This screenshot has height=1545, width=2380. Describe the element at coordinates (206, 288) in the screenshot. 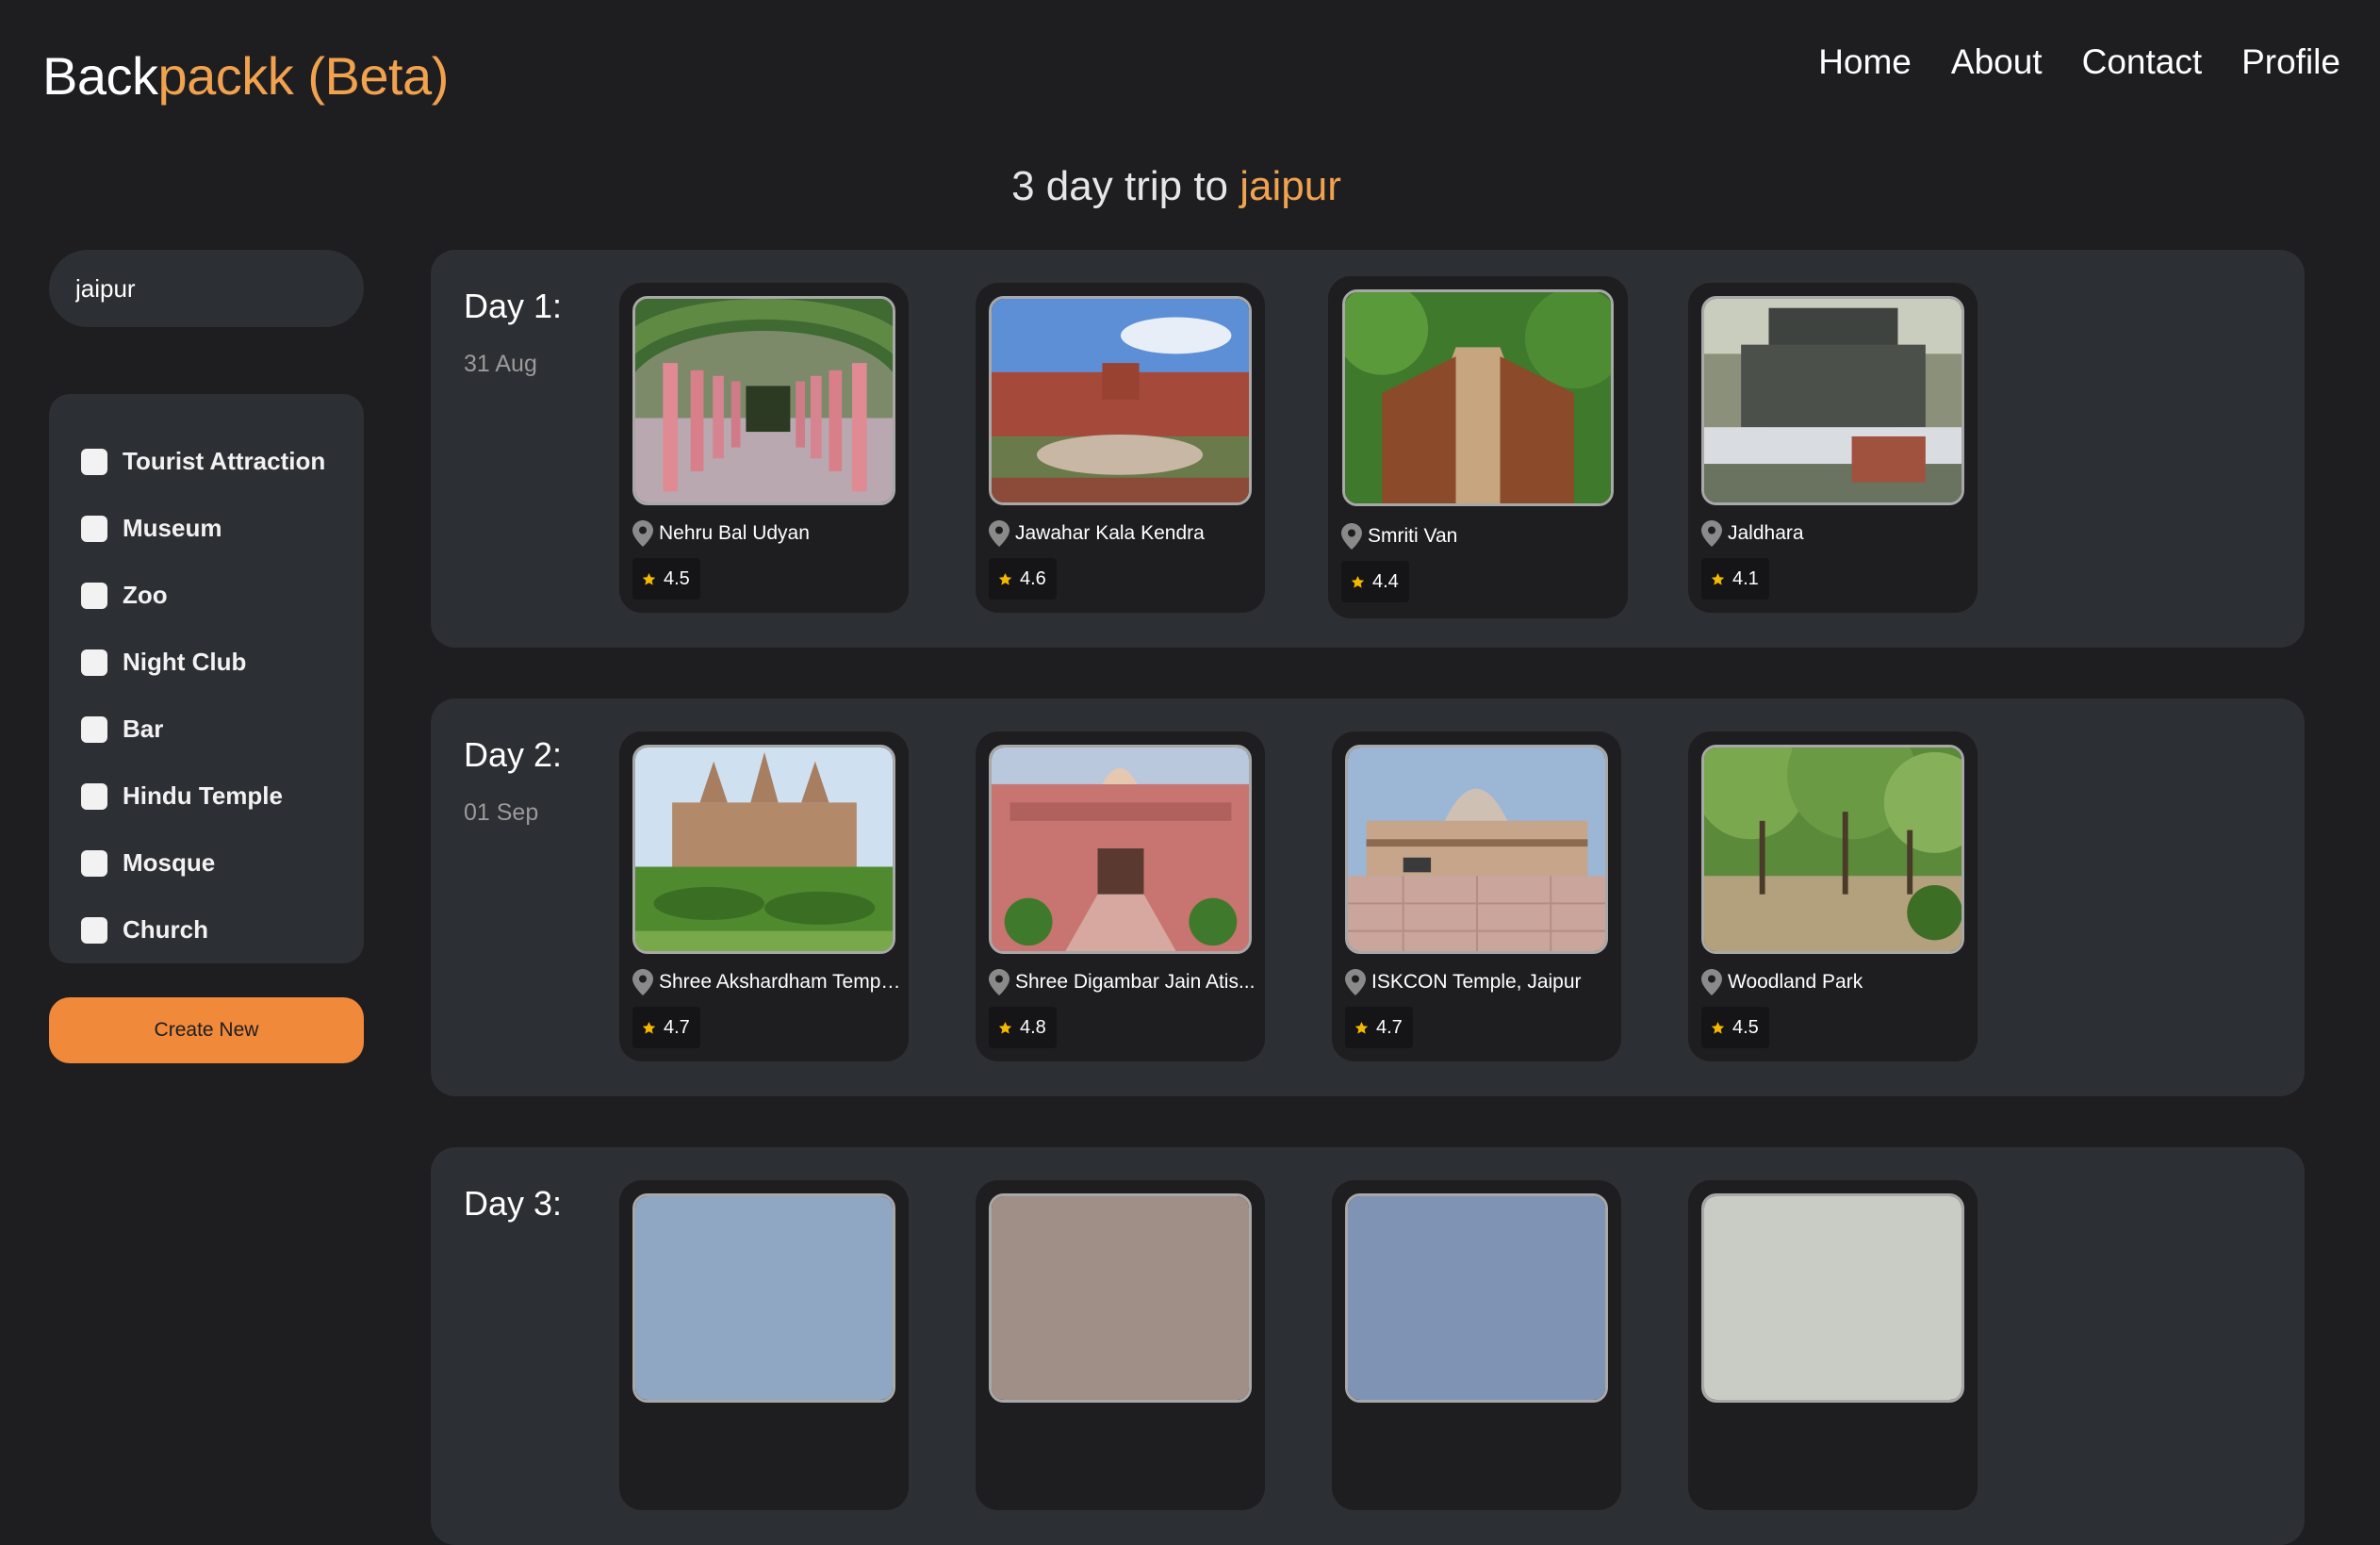

I see `city-search-input` at that location.